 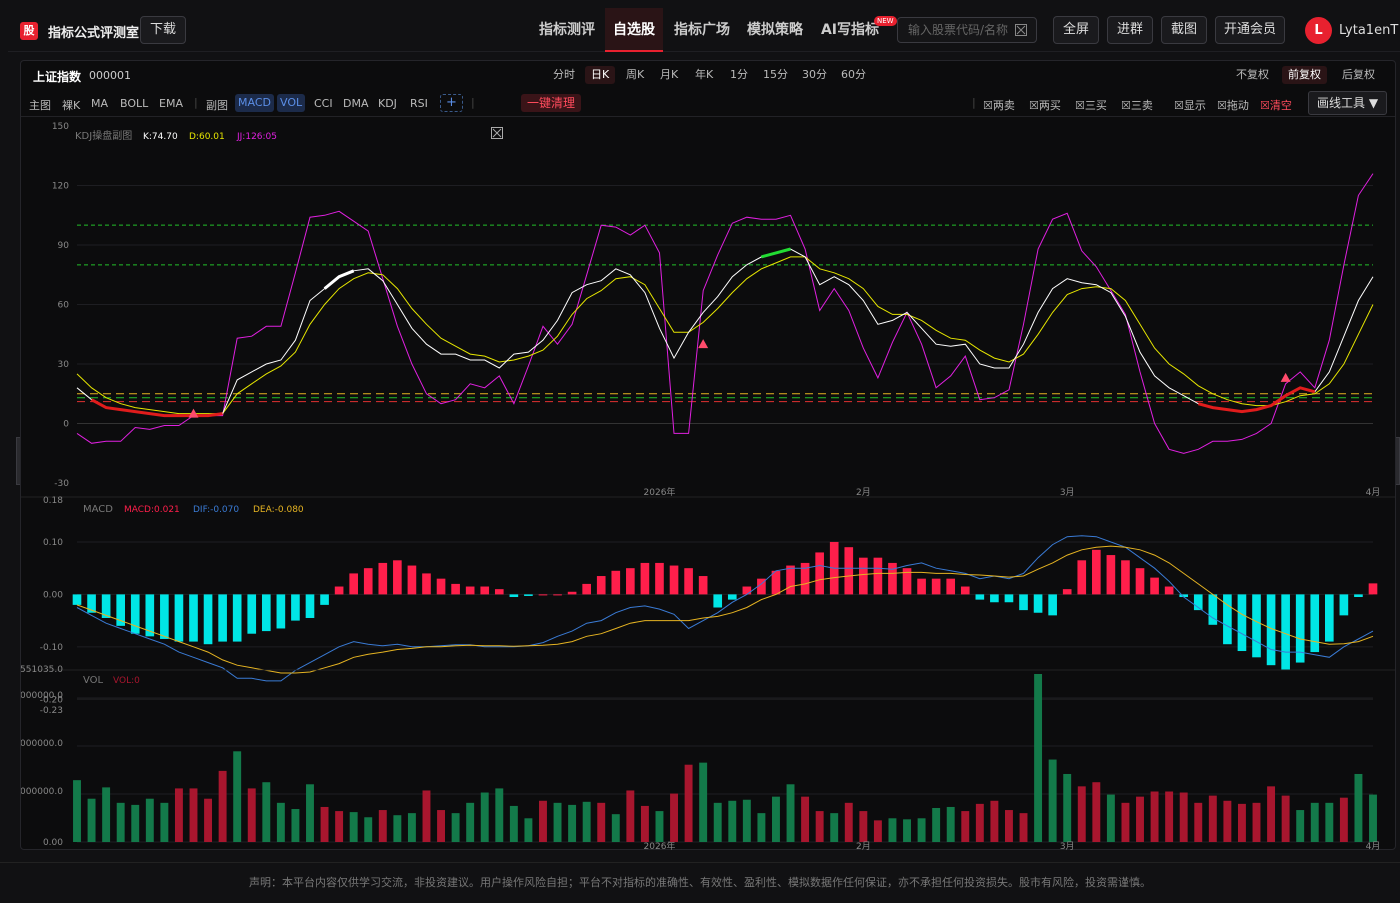 I want to click on sub-item-macd: MACD, so click(x=254, y=103).